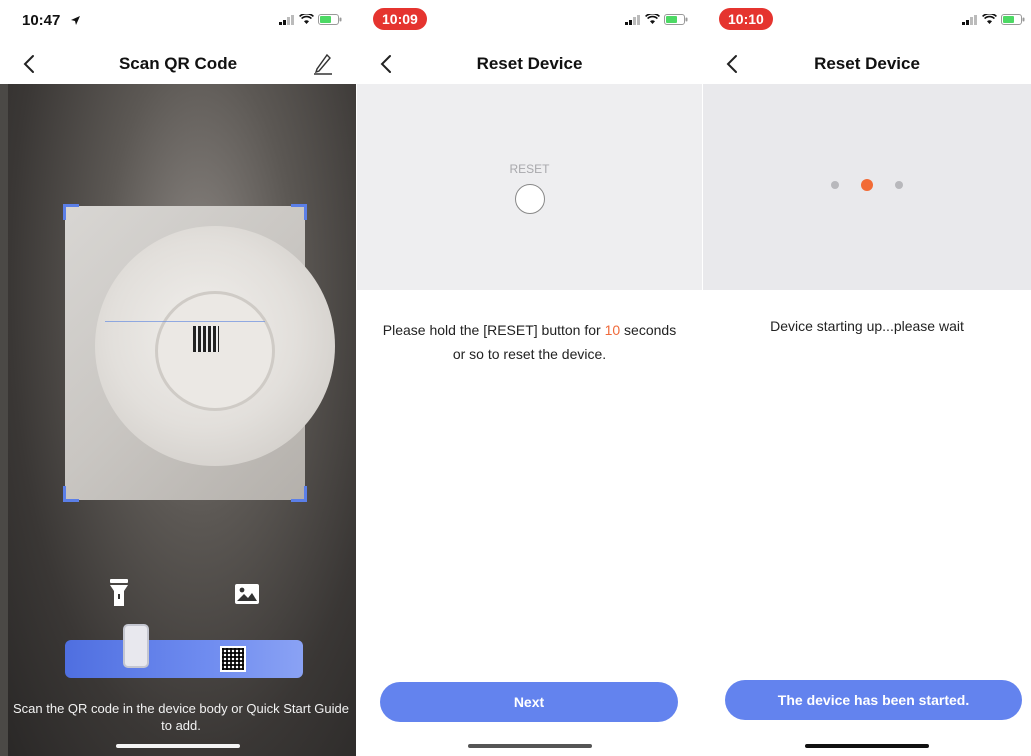 Image resolution: width=1031 pixels, height=756 pixels. I want to click on nav-bar: Scan QR Code, so click(178, 64).